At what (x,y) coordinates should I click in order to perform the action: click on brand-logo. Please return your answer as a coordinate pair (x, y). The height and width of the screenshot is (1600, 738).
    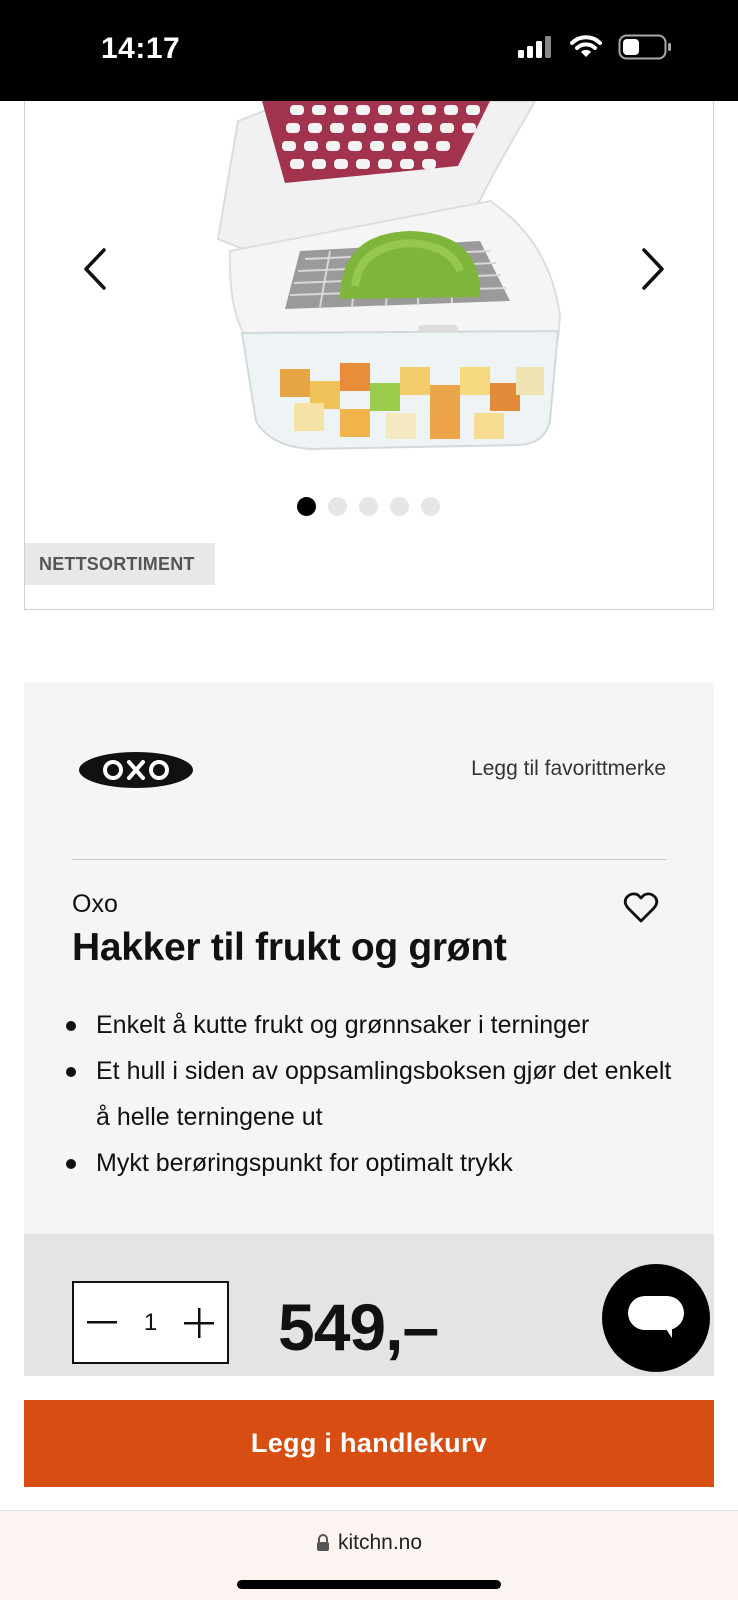
    Looking at the image, I should click on (136, 770).